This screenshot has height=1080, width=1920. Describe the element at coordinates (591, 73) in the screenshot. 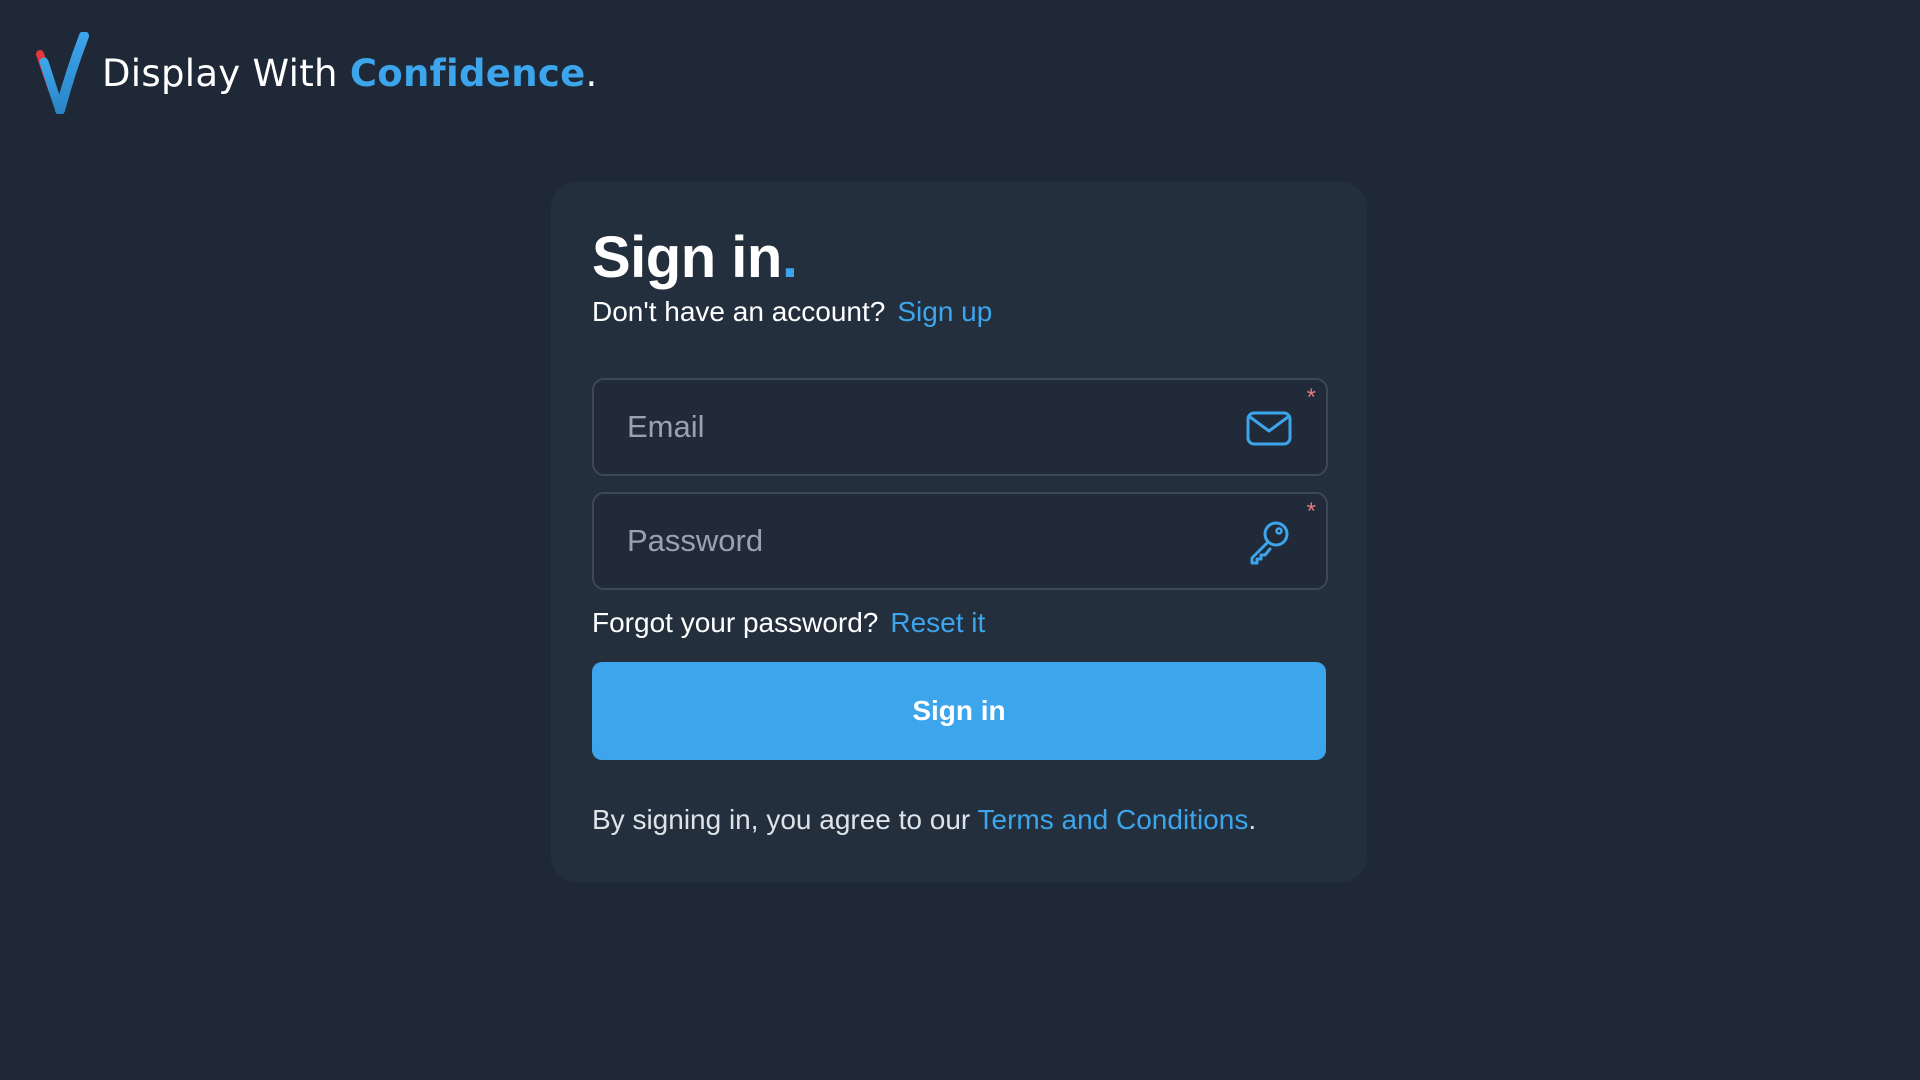

I see `brand-text-suffix: .` at that location.